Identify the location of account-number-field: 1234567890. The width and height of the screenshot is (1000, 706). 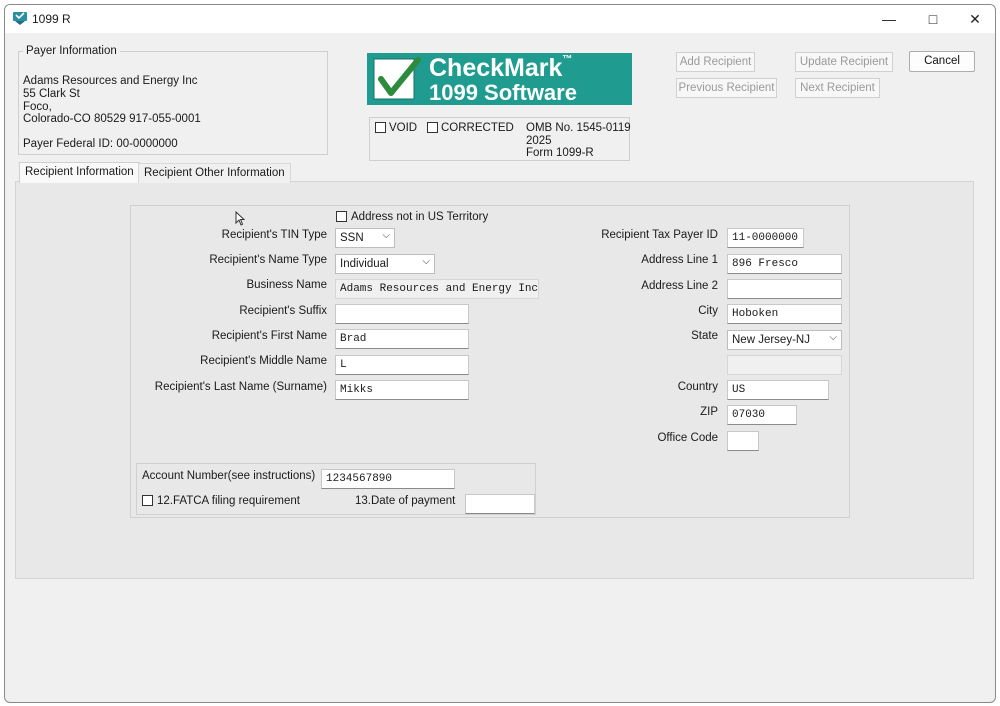
(388, 479).